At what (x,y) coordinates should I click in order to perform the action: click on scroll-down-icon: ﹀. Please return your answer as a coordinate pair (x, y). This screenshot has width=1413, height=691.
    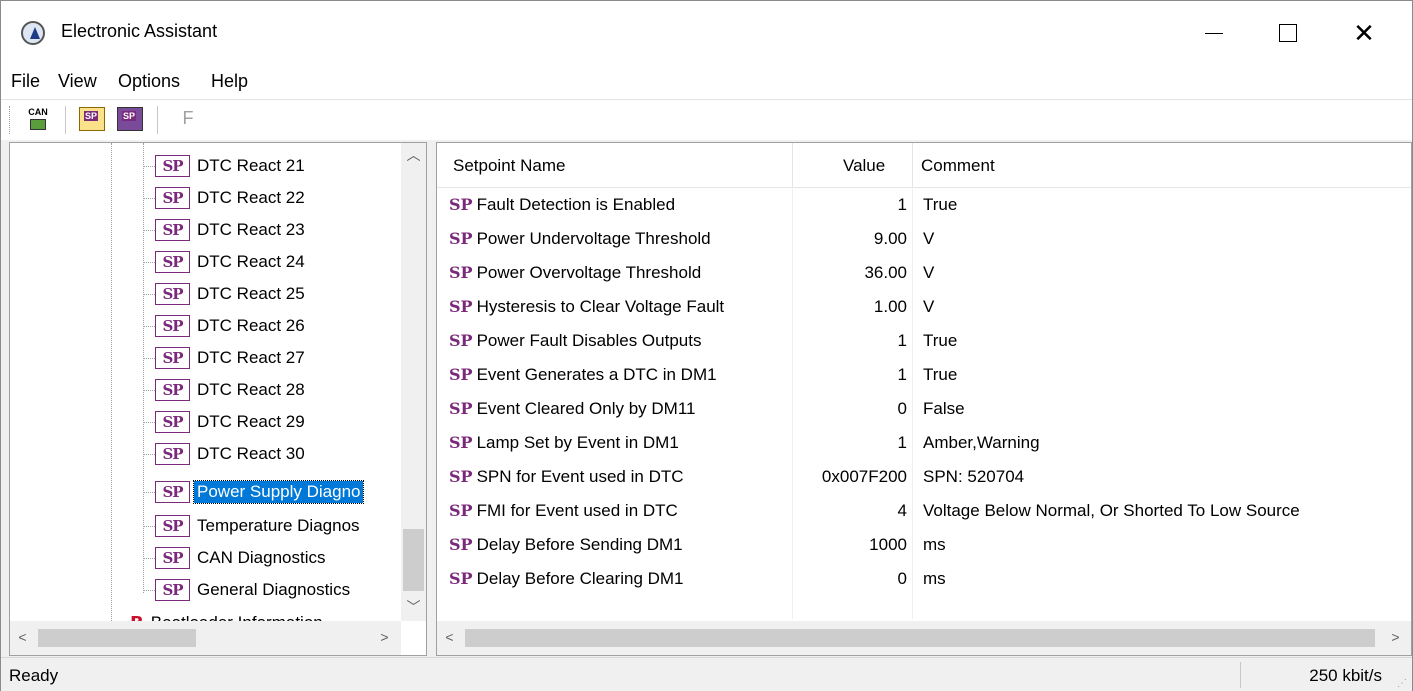
    Looking at the image, I should click on (413, 607).